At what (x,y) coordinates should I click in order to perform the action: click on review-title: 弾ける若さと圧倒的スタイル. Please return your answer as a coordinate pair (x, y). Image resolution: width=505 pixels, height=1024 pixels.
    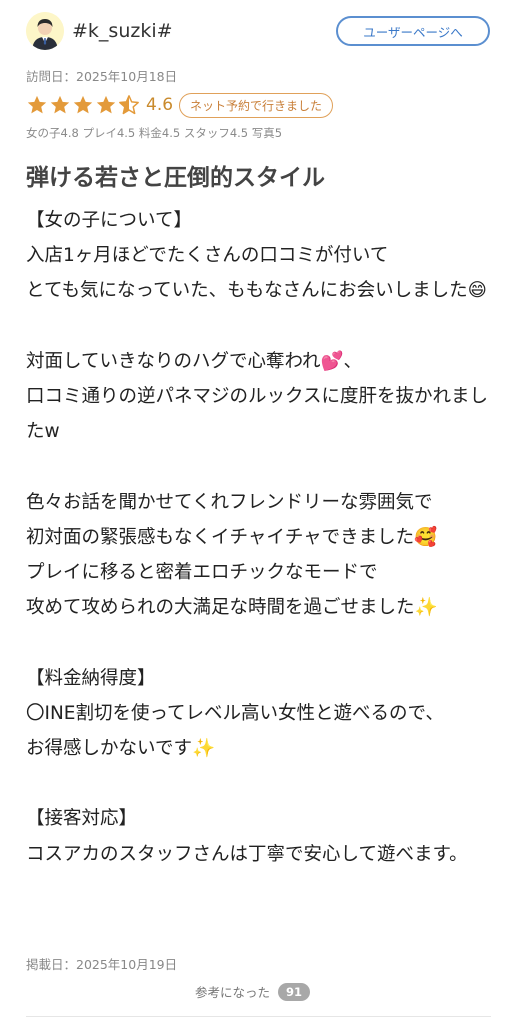
    Looking at the image, I should click on (175, 178).